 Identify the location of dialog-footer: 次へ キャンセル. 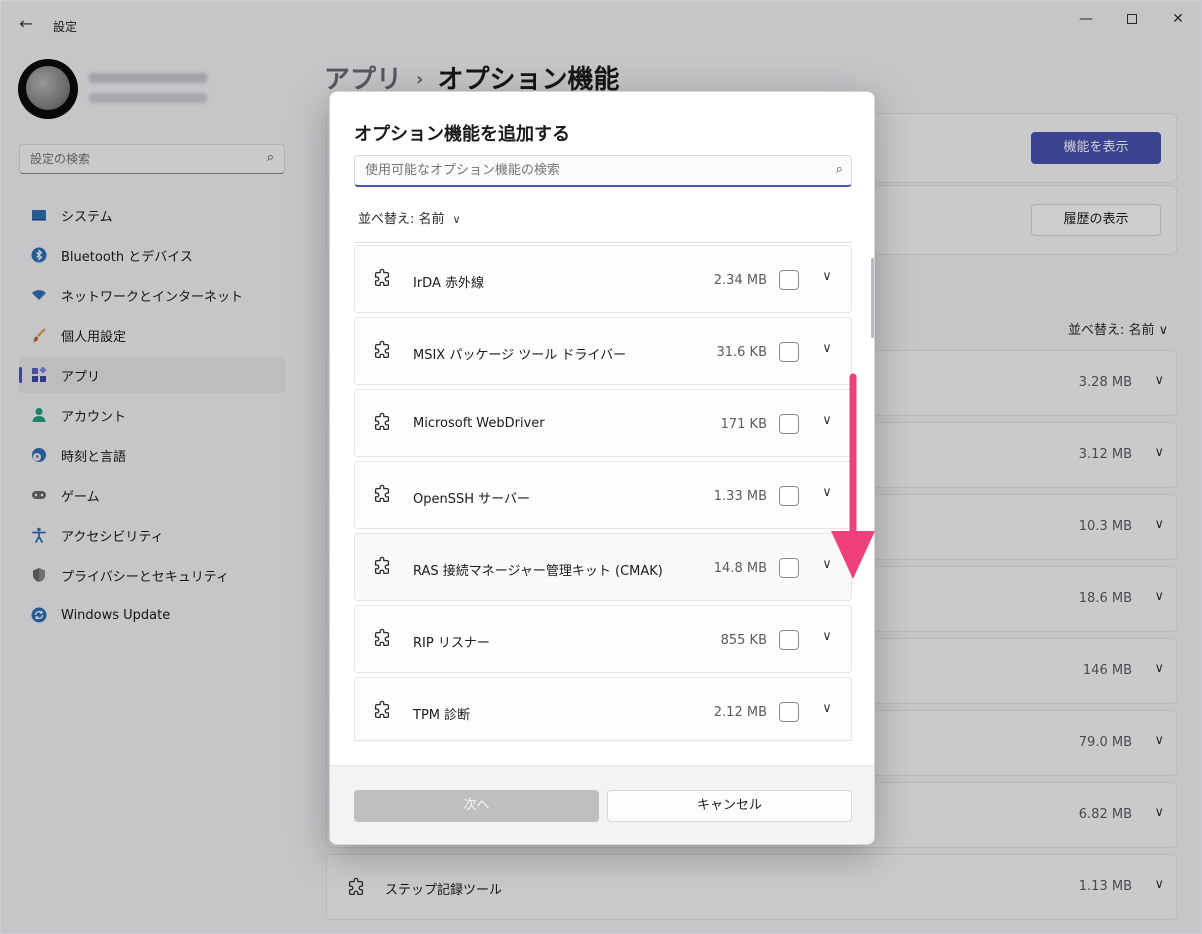
(602, 804).